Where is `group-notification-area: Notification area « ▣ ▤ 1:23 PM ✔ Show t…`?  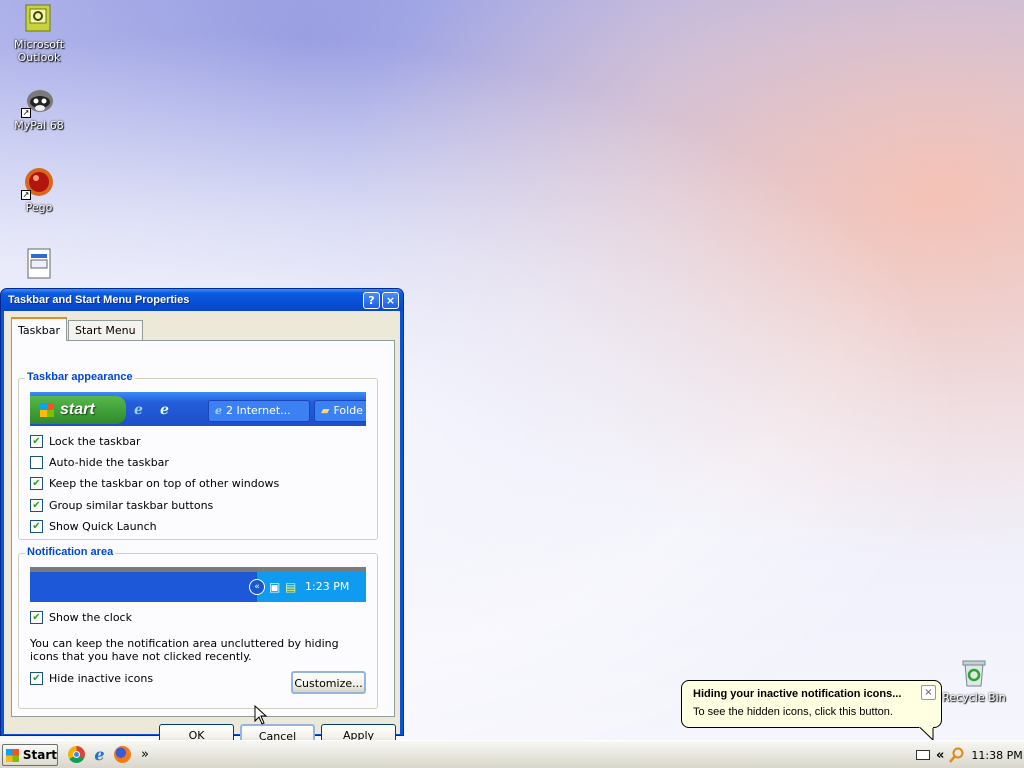
group-notification-area: Notification area « ▣ ▤ 1:23 PM ✔ Show t… is located at coordinates (198, 627).